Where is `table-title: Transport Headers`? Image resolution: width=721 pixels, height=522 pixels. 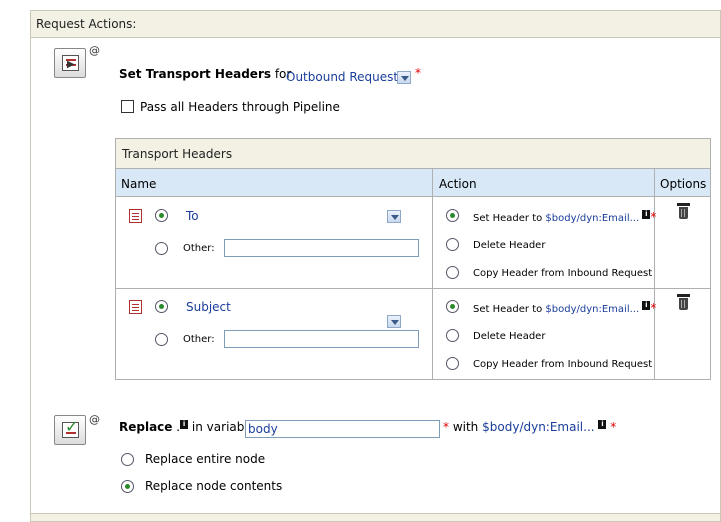 table-title: Transport Headers is located at coordinates (413, 154).